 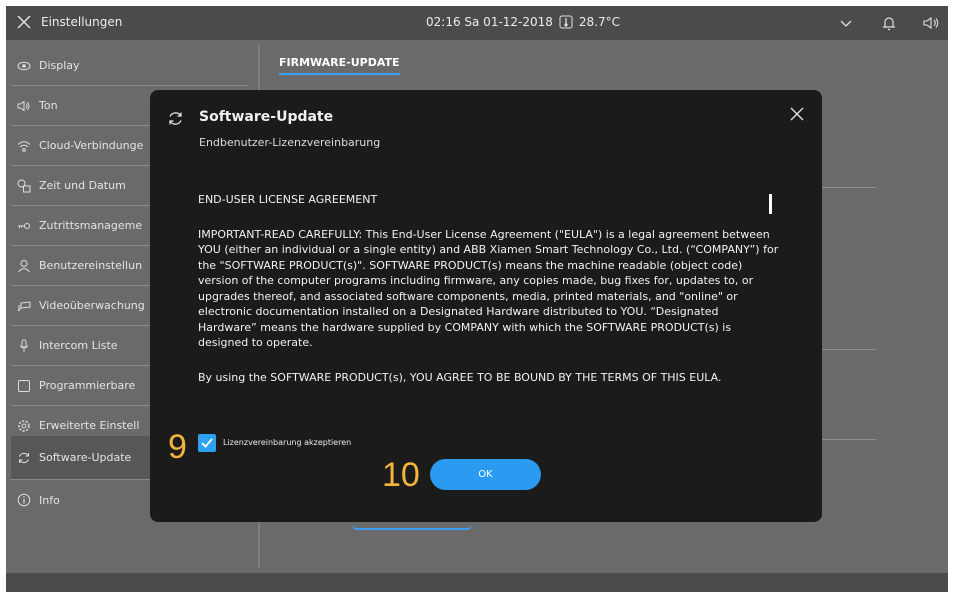 What do you see at coordinates (846, 23) in the screenshot?
I see `chevron-down-icon` at bounding box center [846, 23].